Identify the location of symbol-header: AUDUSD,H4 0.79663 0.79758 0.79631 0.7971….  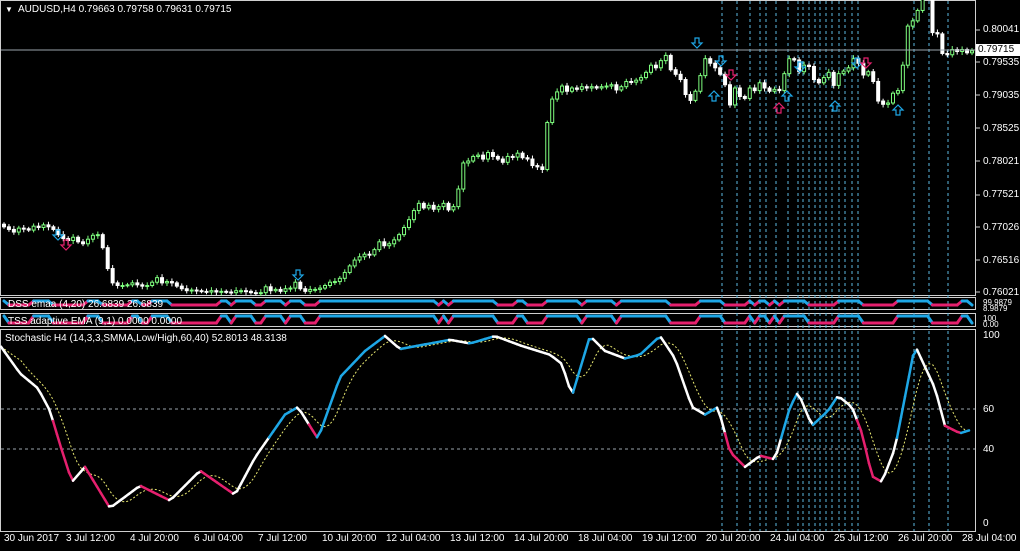
(125, 9).